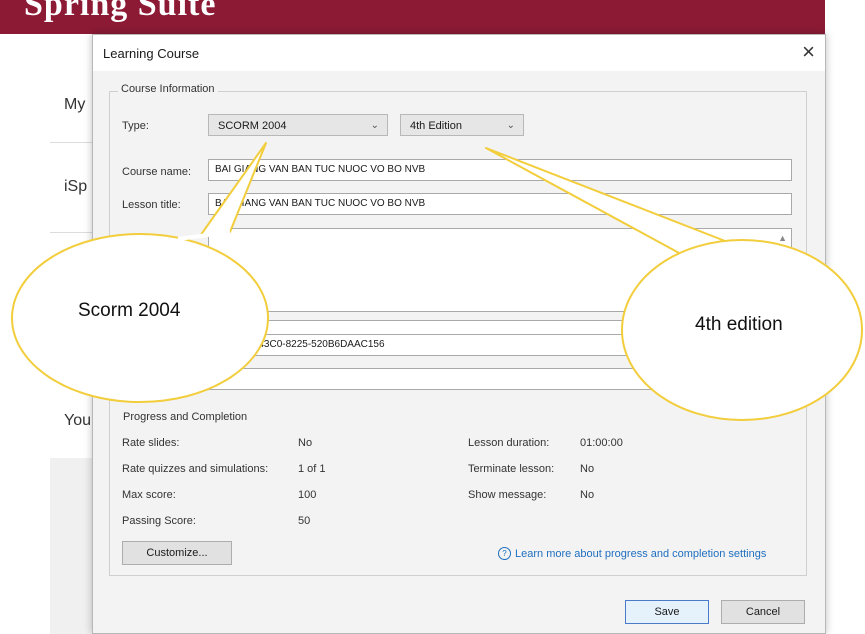 Image resolution: width=865 pixels, height=634 pixels. Describe the element at coordinates (129, 310) in the screenshot. I see `callout-left-text: Scorm 2004` at that location.